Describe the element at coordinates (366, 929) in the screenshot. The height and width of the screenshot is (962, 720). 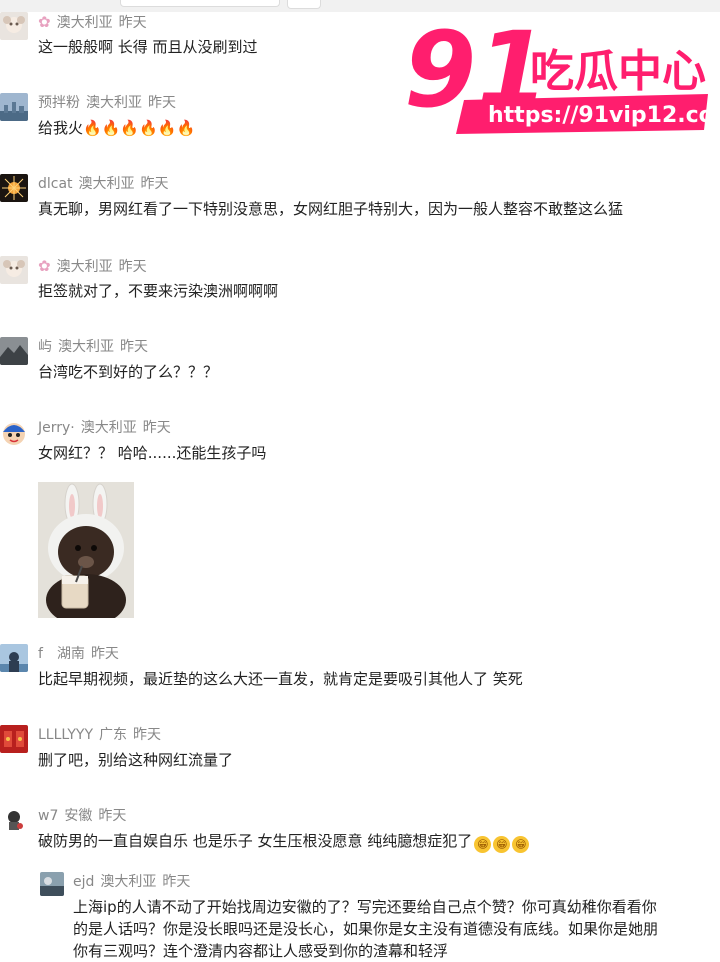
I see `reply-text-line: 的是人话吗？你是没长眼吗还是没长心，如果你是女主没有道德没有底线。如果你是她朋` at that location.